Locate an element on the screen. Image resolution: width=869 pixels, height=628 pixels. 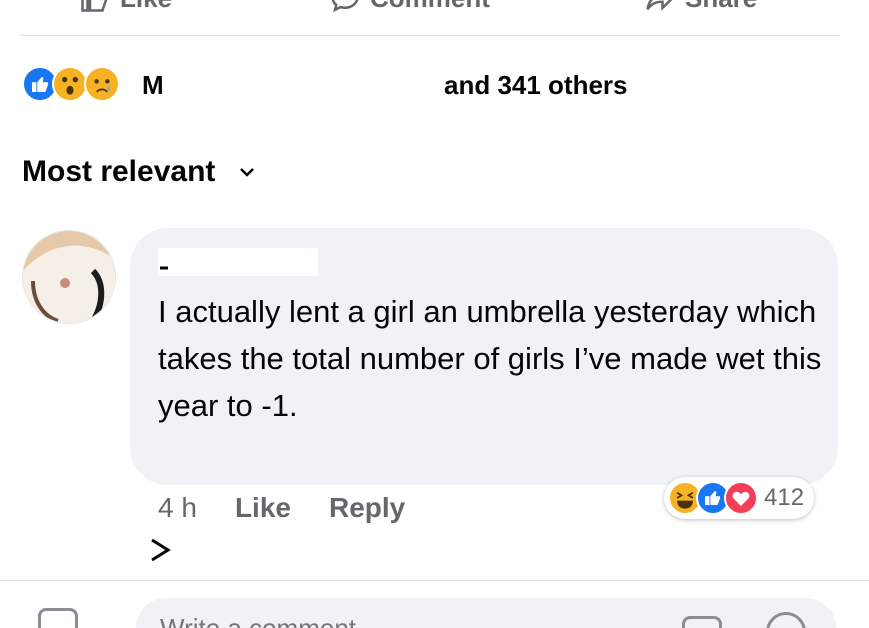
avatar is located at coordinates (69, 277).